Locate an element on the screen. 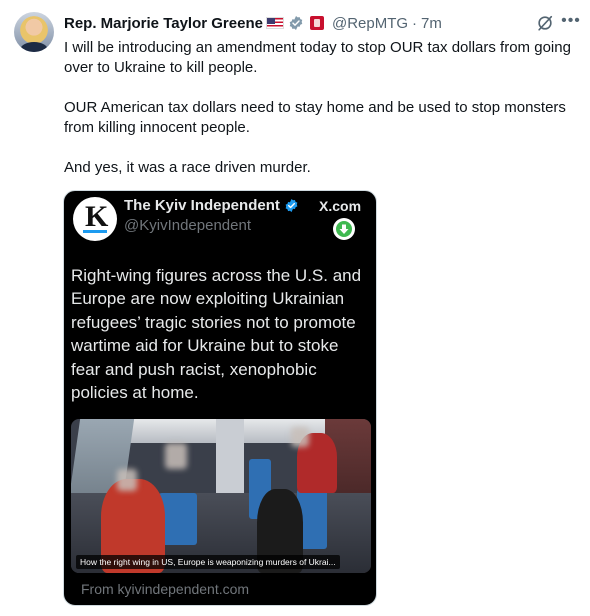  logo-underline is located at coordinates (95, 231).